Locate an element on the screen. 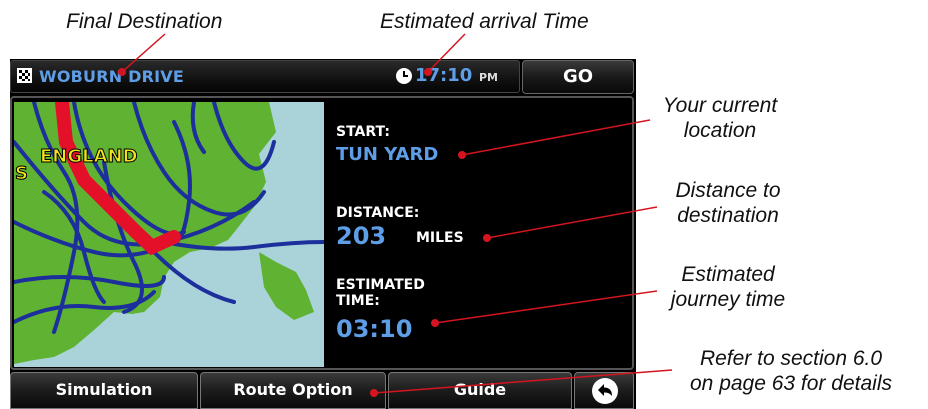 This screenshot has height=409, width=928. time-value: 03:10 is located at coordinates (374, 329).